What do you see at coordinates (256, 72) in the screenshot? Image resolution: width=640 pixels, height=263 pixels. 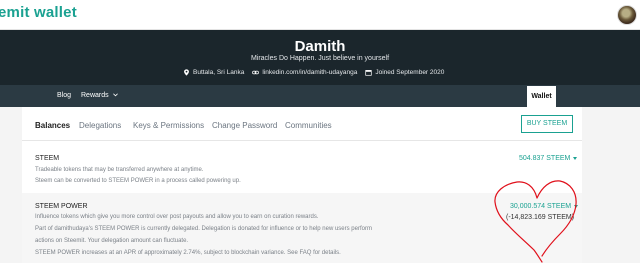 I see `link-icon` at bounding box center [256, 72].